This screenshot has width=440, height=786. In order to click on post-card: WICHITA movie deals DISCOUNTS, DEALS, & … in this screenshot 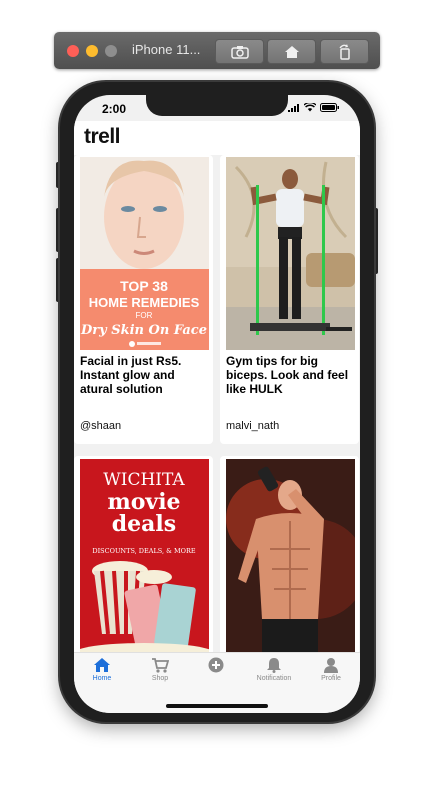, I will do `click(143, 556)`.